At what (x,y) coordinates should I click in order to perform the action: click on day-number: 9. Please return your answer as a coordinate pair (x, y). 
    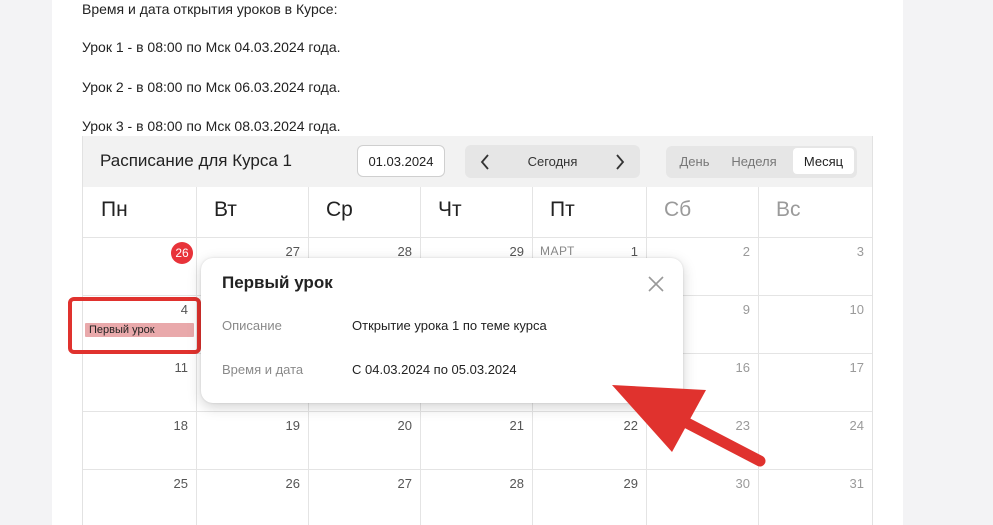
    Looking at the image, I should click on (730, 309).